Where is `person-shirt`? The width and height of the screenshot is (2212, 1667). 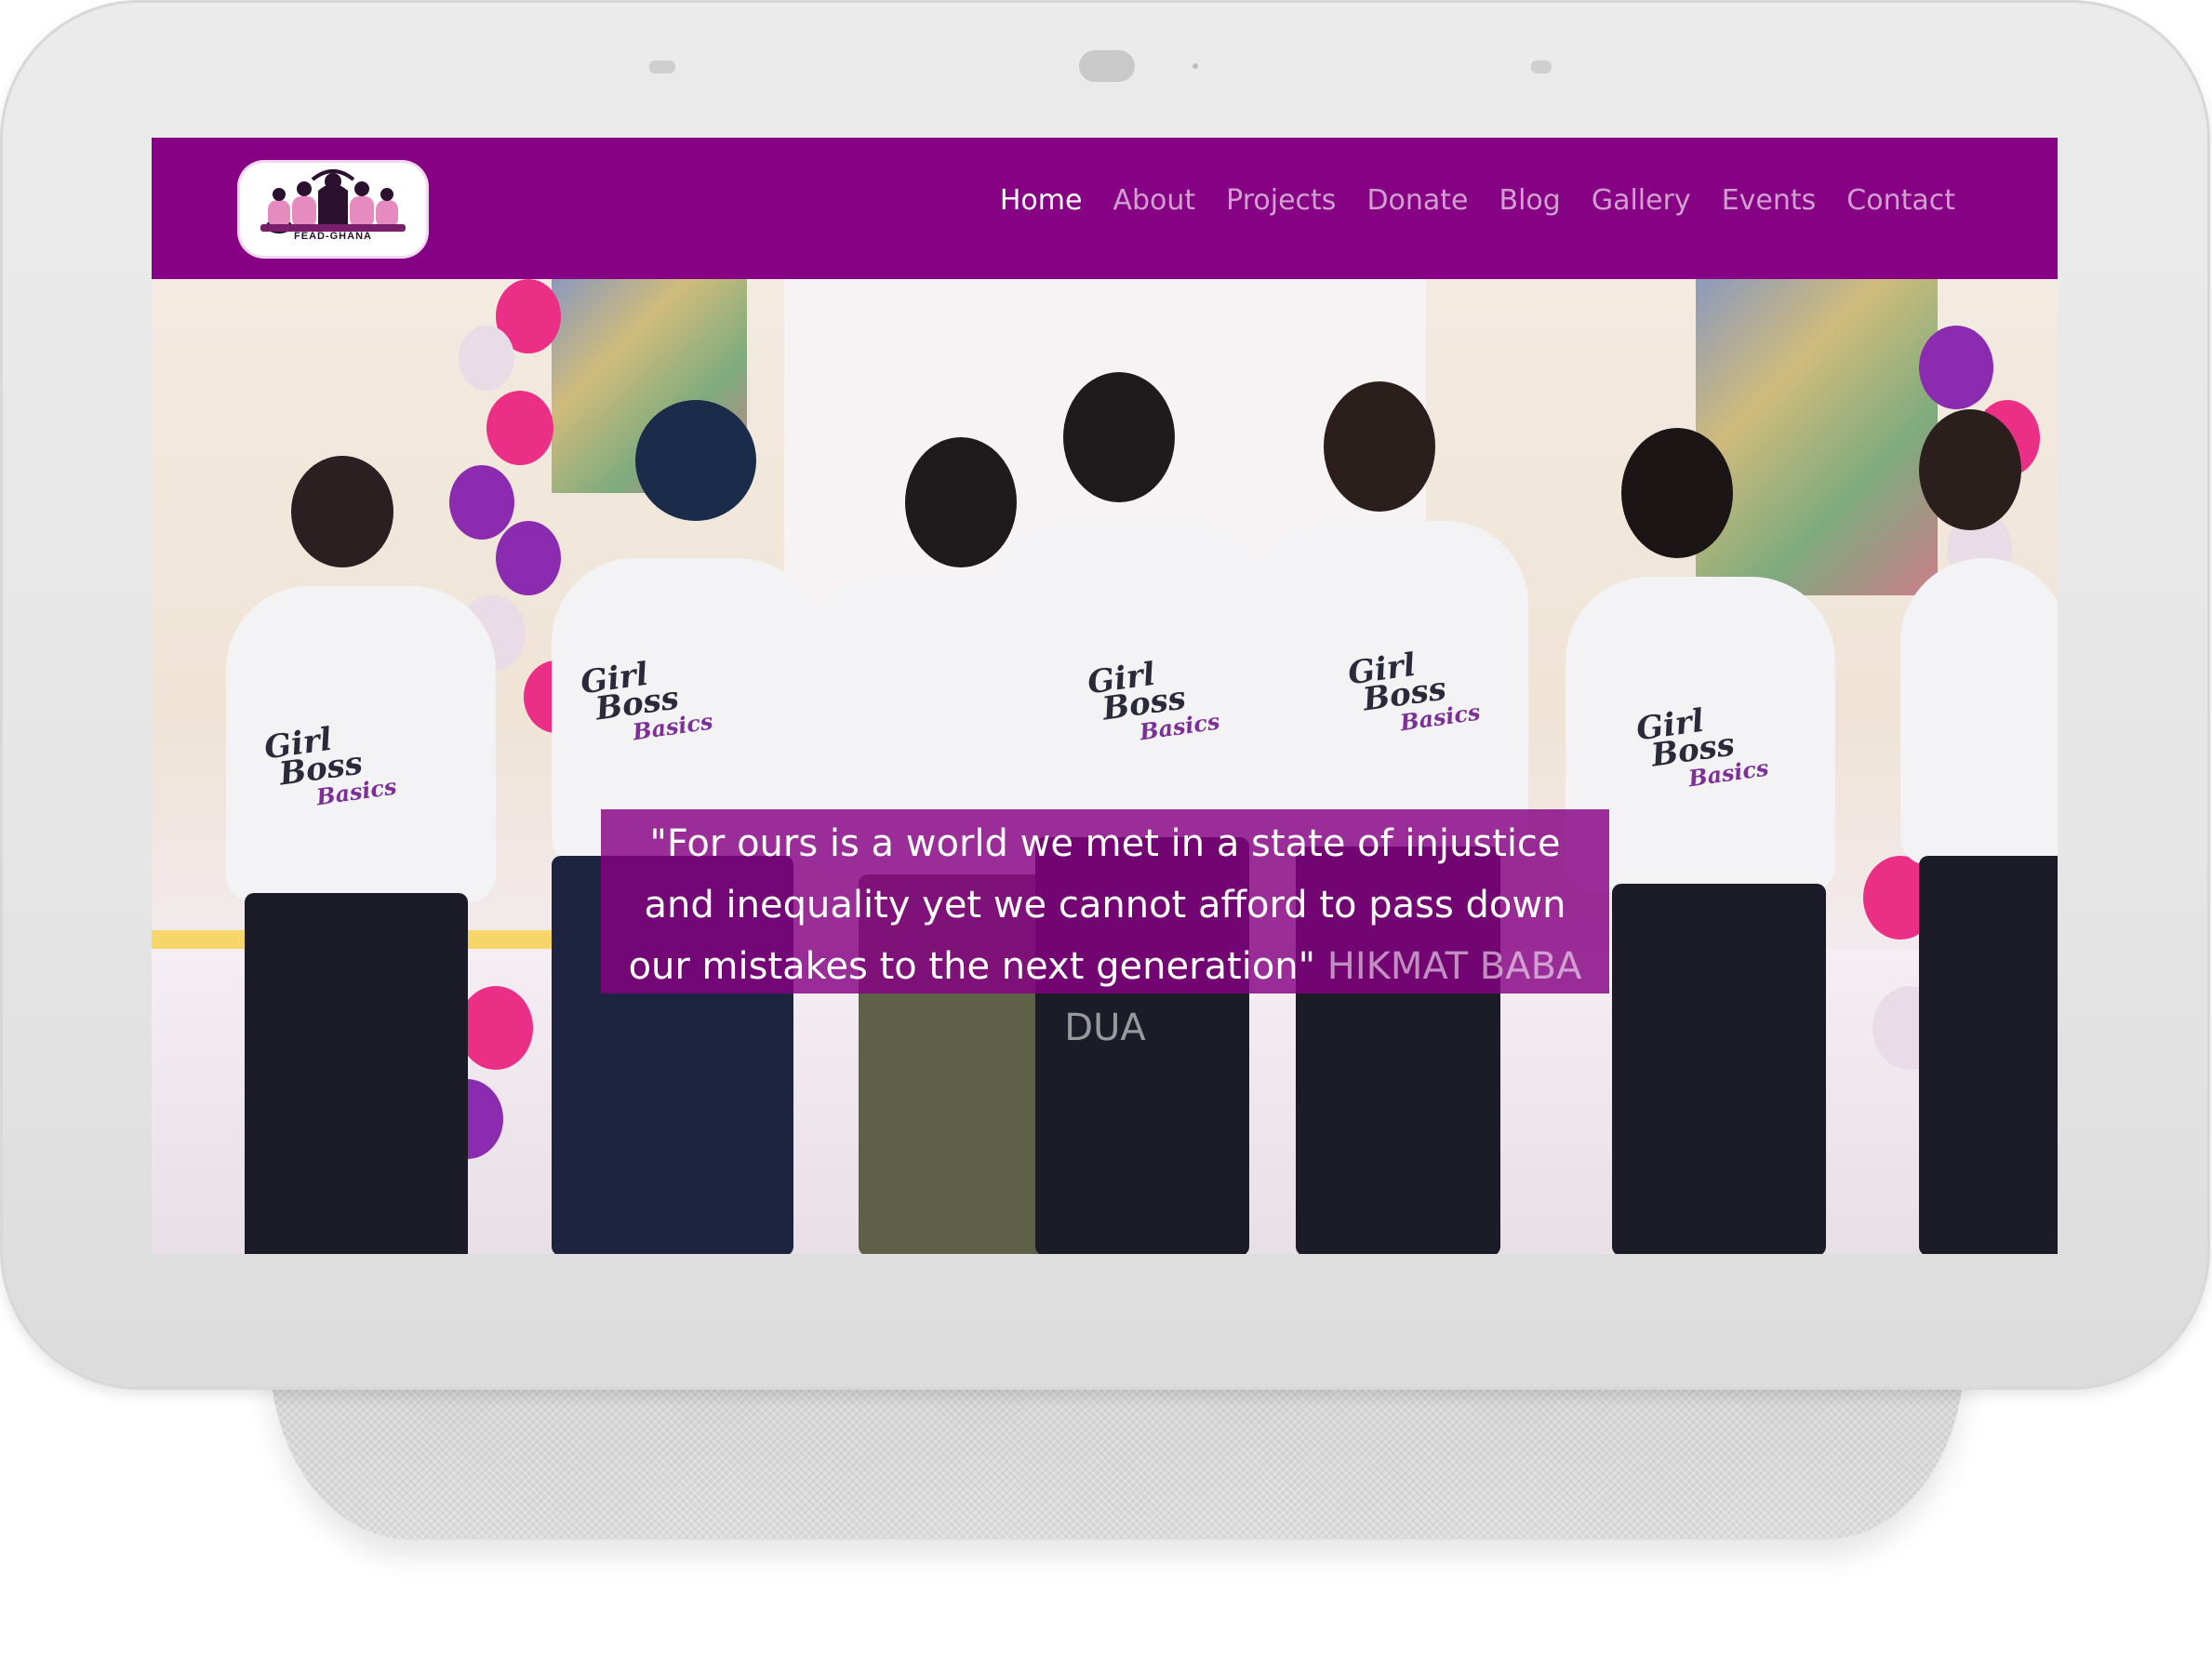 person-shirt is located at coordinates (1979, 711).